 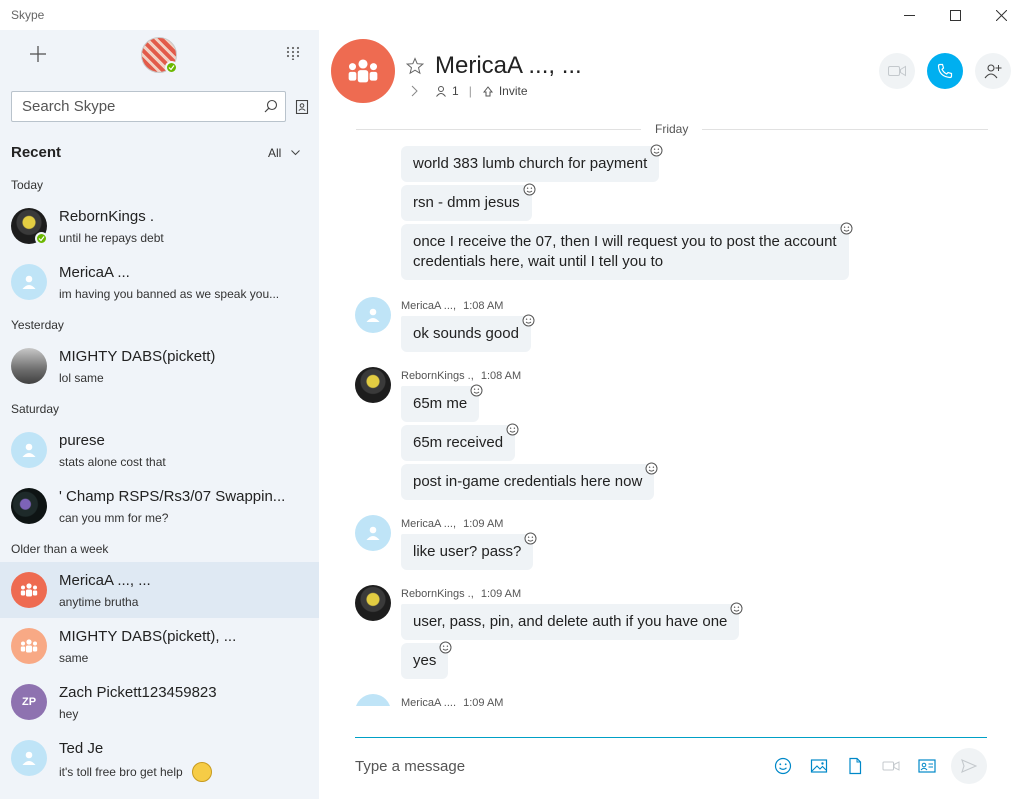 I want to click on search-input, so click(x=127, y=106).